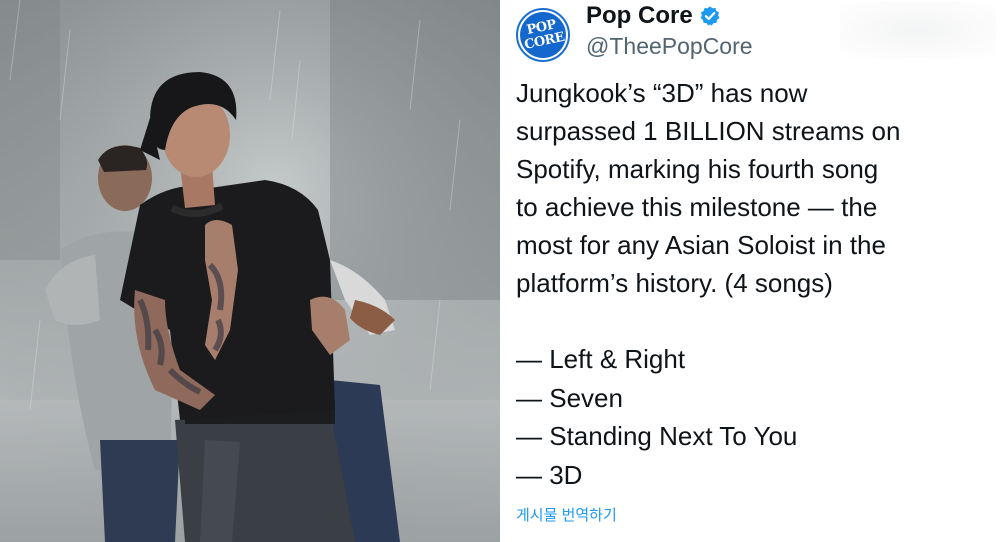  Describe the element at coordinates (918, 30) in the screenshot. I see `blurred-area` at that location.